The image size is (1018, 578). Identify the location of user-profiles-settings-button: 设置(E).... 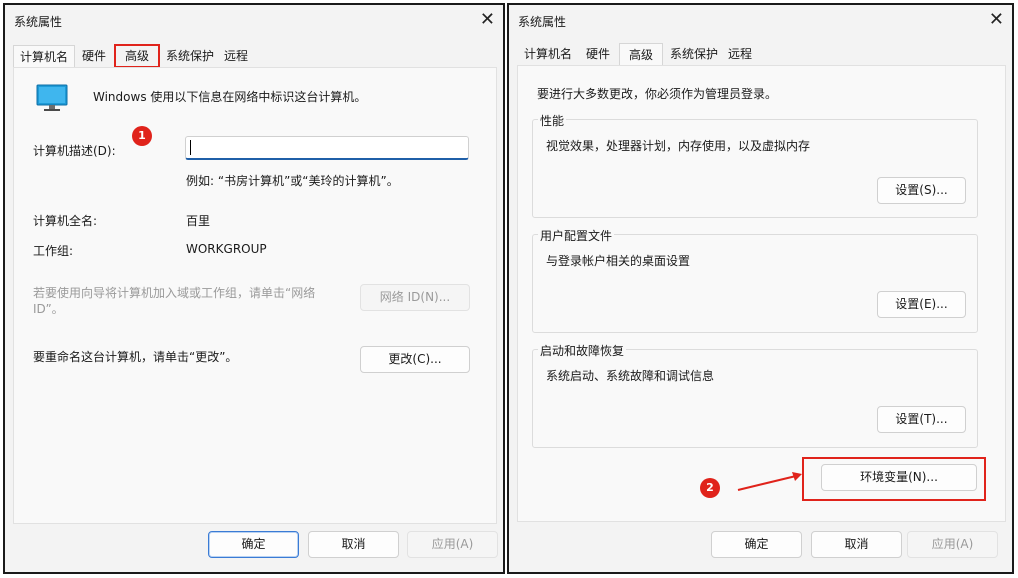
(921, 304).